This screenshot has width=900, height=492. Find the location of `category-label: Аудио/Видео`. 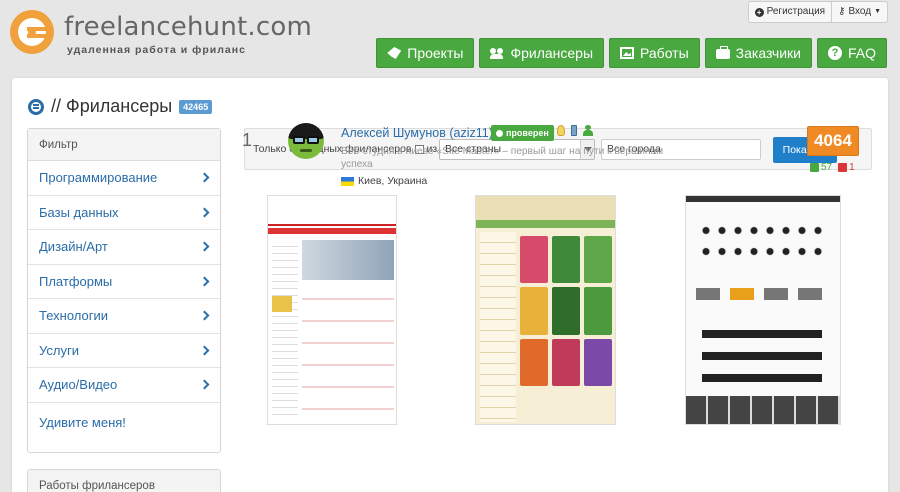

category-label: Аудио/Видео is located at coordinates (78, 385).